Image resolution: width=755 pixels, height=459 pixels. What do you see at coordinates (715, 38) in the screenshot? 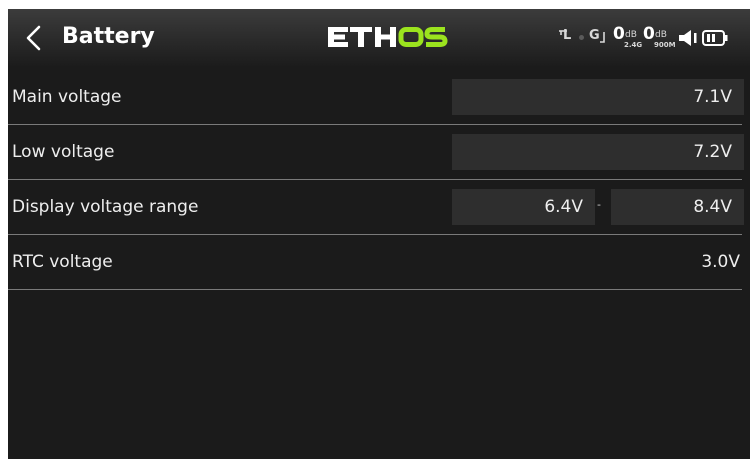
I see `battery-icon` at bounding box center [715, 38].